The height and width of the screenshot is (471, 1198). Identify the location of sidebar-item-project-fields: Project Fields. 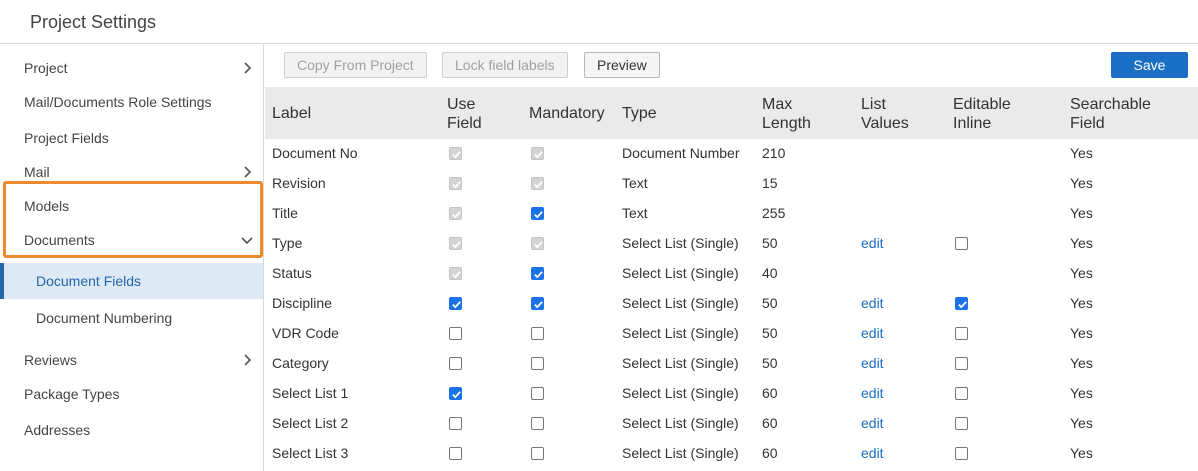
(131, 138).